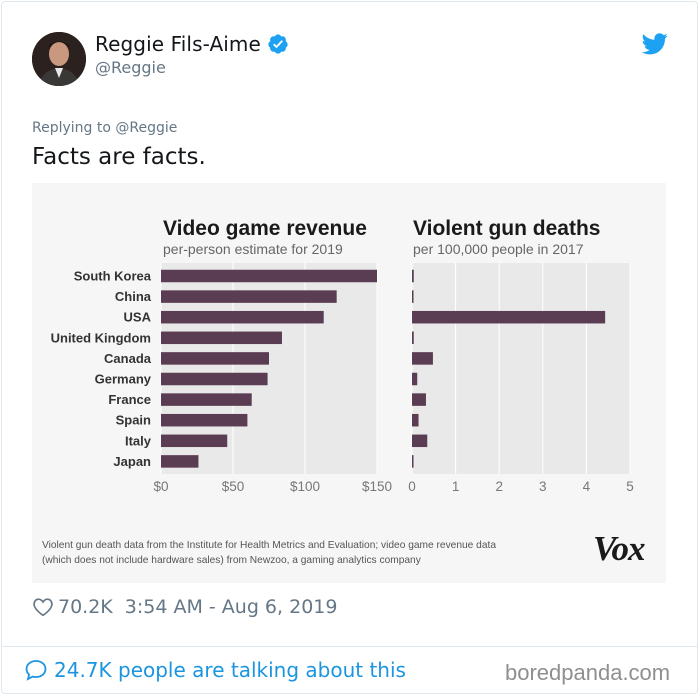 The image size is (700, 696). What do you see at coordinates (230, 670) in the screenshot?
I see `talking-text: 24.7K people are talking about this` at bounding box center [230, 670].